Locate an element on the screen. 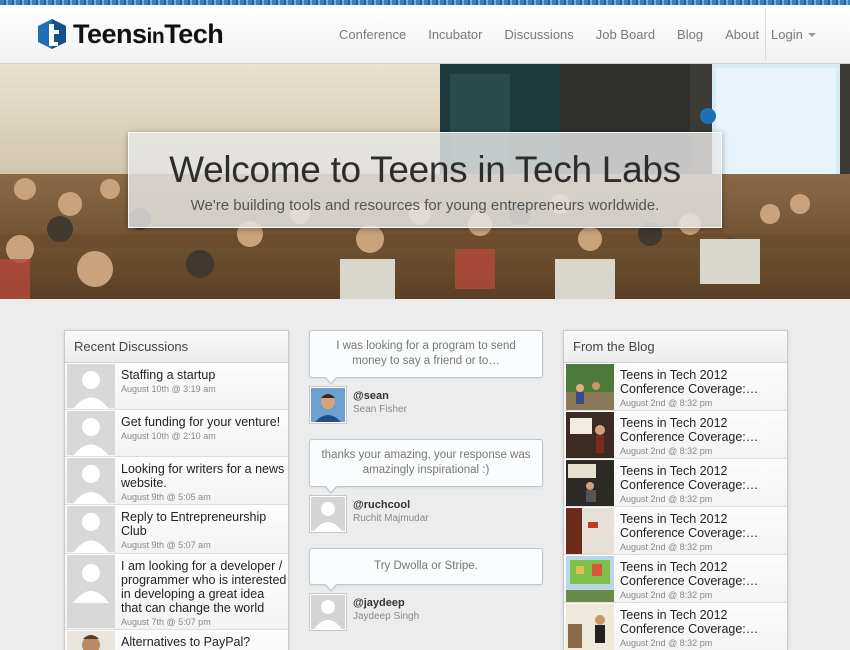 The width and height of the screenshot is (850, 650). tweet-author-name: Ruchit Majmudar is located at coordinates (391, 518).